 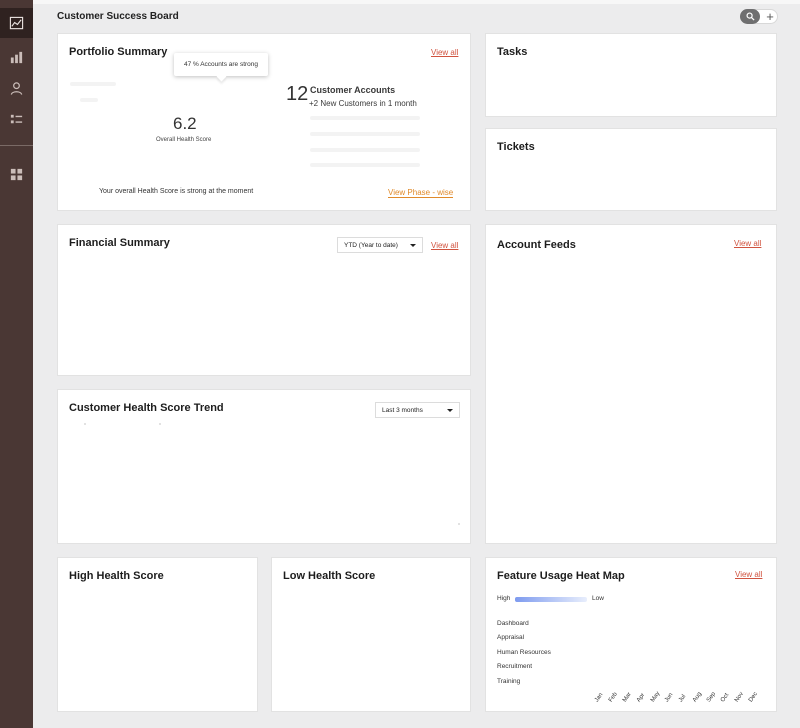 I want to click on tickets-title: Tickets, so click(x=516, y=147).